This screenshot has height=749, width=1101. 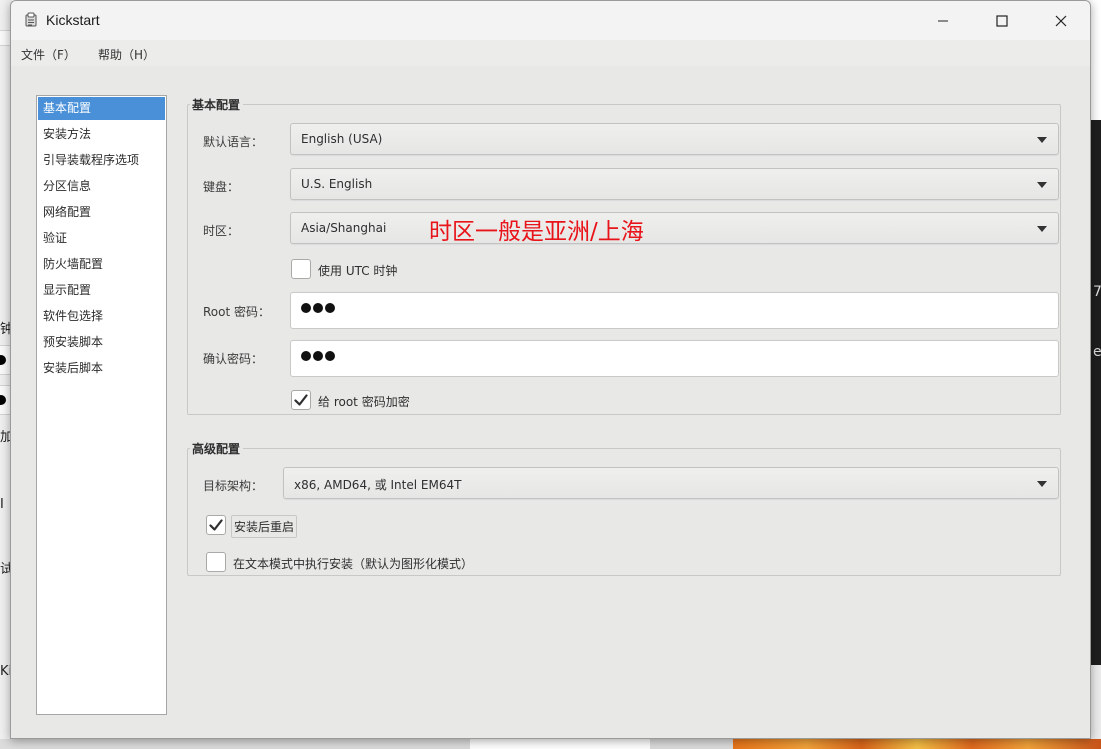 I want to click on keyboard-dropdown: U.S. English, so click(x=674, y=184).